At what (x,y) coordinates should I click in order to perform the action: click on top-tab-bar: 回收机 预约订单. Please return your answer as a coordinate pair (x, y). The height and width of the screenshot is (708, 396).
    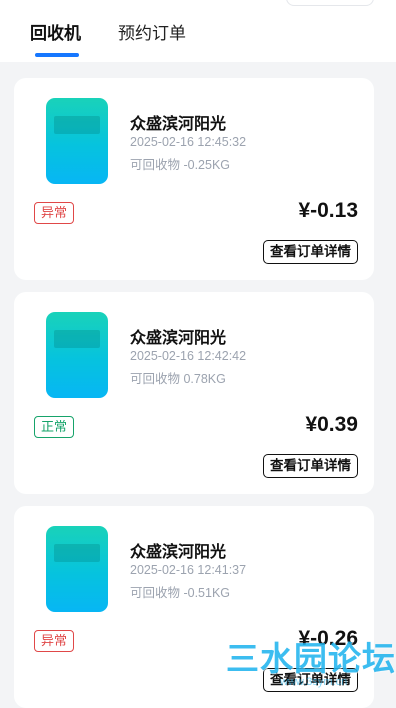
    Looking at the image, I should click on (198, 31).